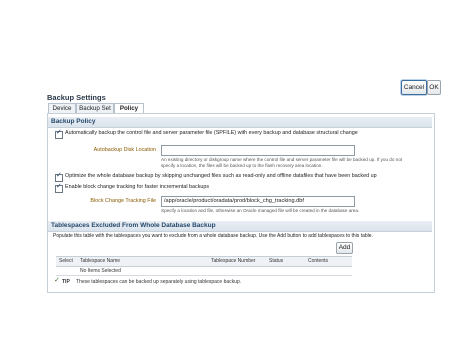 This screenshot has width=474, height=361. Describe the element at coordinates (100, 261) in the screenshot. I see `column-tablespace-name: Tablespace Name` at that location.